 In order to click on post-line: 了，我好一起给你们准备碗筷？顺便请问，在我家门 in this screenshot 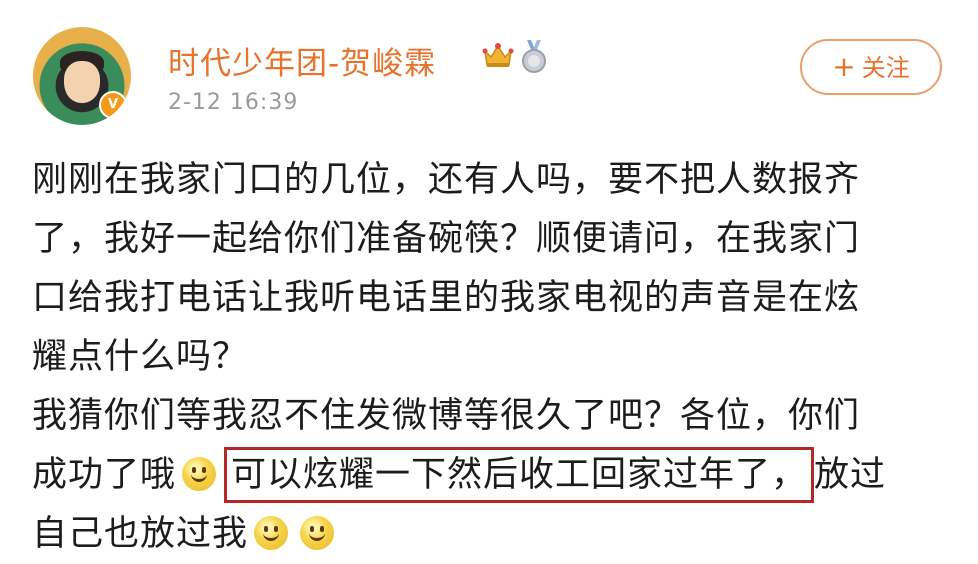, I will do `click(446, 239)`.